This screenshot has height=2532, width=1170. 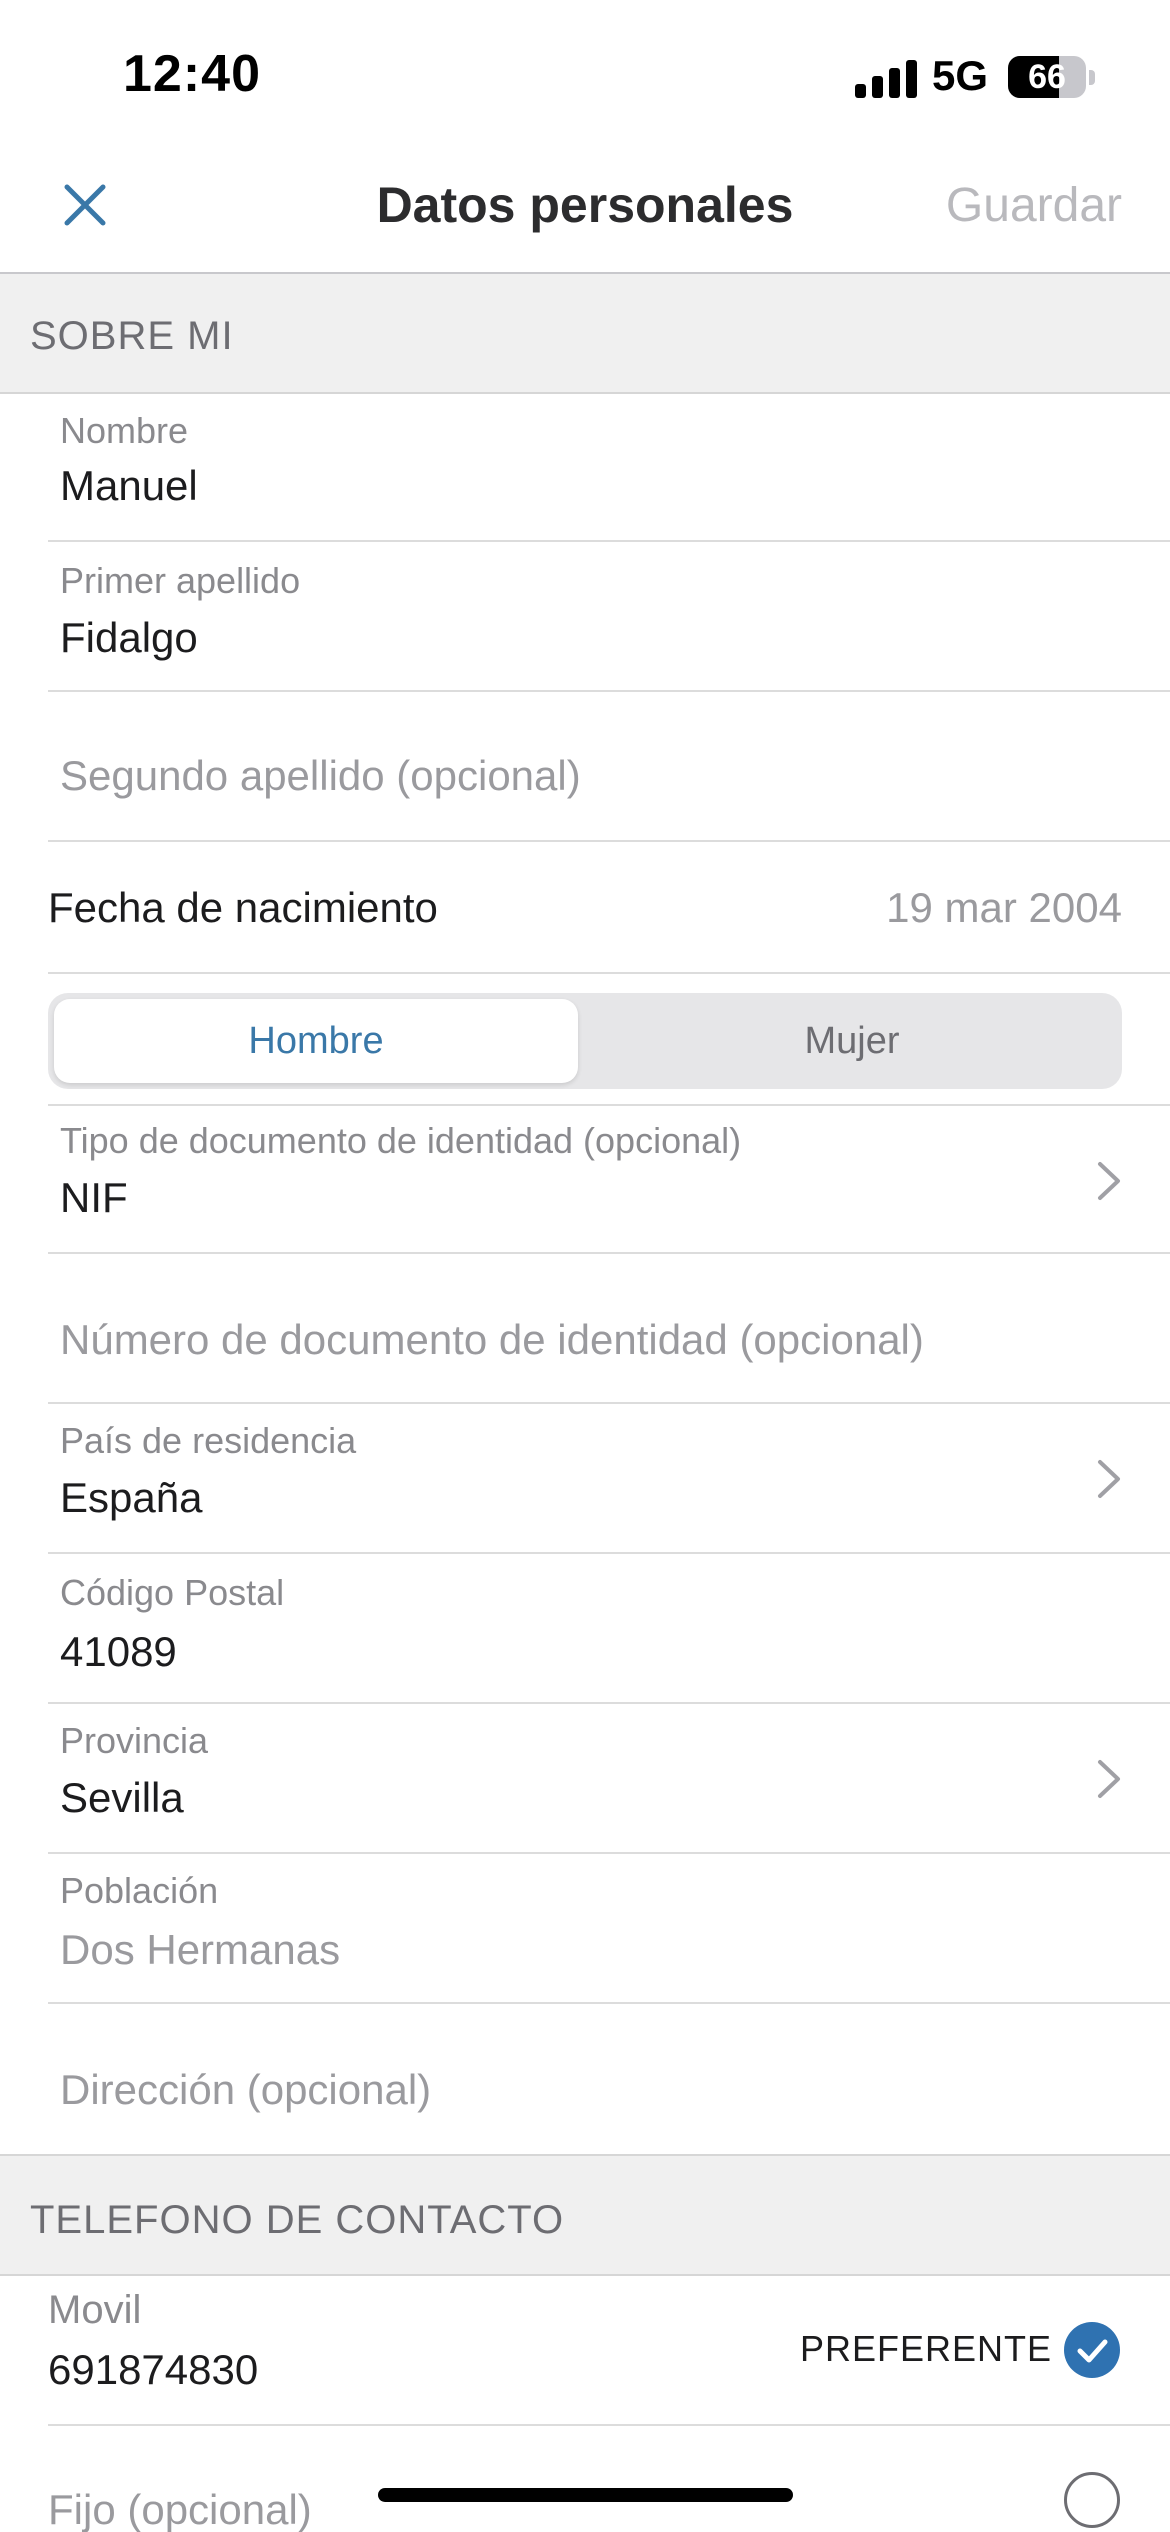 What do you see at coordinates (609, 2351) in the screenshot?
I see `movil-row: Movil 691874830 PREFERENTE` at bounding box center [609, 2351].